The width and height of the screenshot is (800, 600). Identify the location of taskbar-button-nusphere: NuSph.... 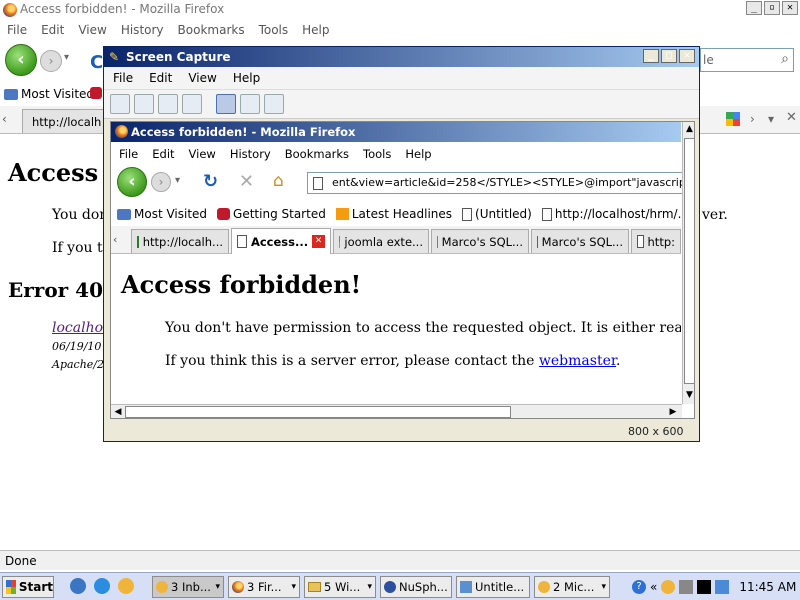
(416, 587).